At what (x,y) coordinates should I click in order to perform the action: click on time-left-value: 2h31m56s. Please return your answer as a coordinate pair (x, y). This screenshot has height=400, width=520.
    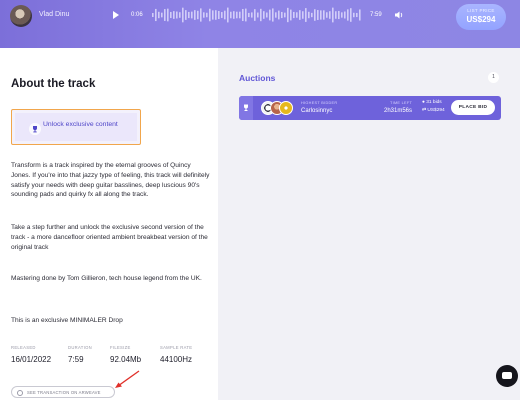
    Looking at the image, I should click on (398, 111).